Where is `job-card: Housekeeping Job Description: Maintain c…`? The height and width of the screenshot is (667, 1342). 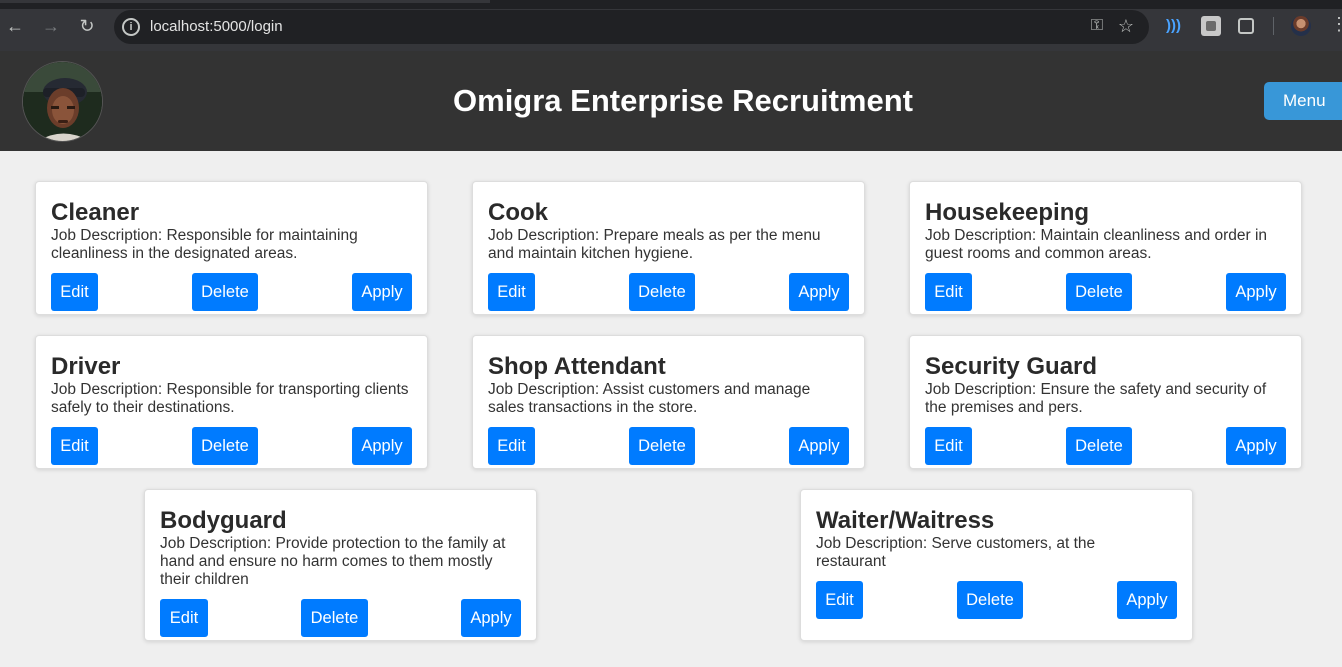
job-card: Housekeeping Job Description: Maintain c… is located at coordinates (1105, 248).